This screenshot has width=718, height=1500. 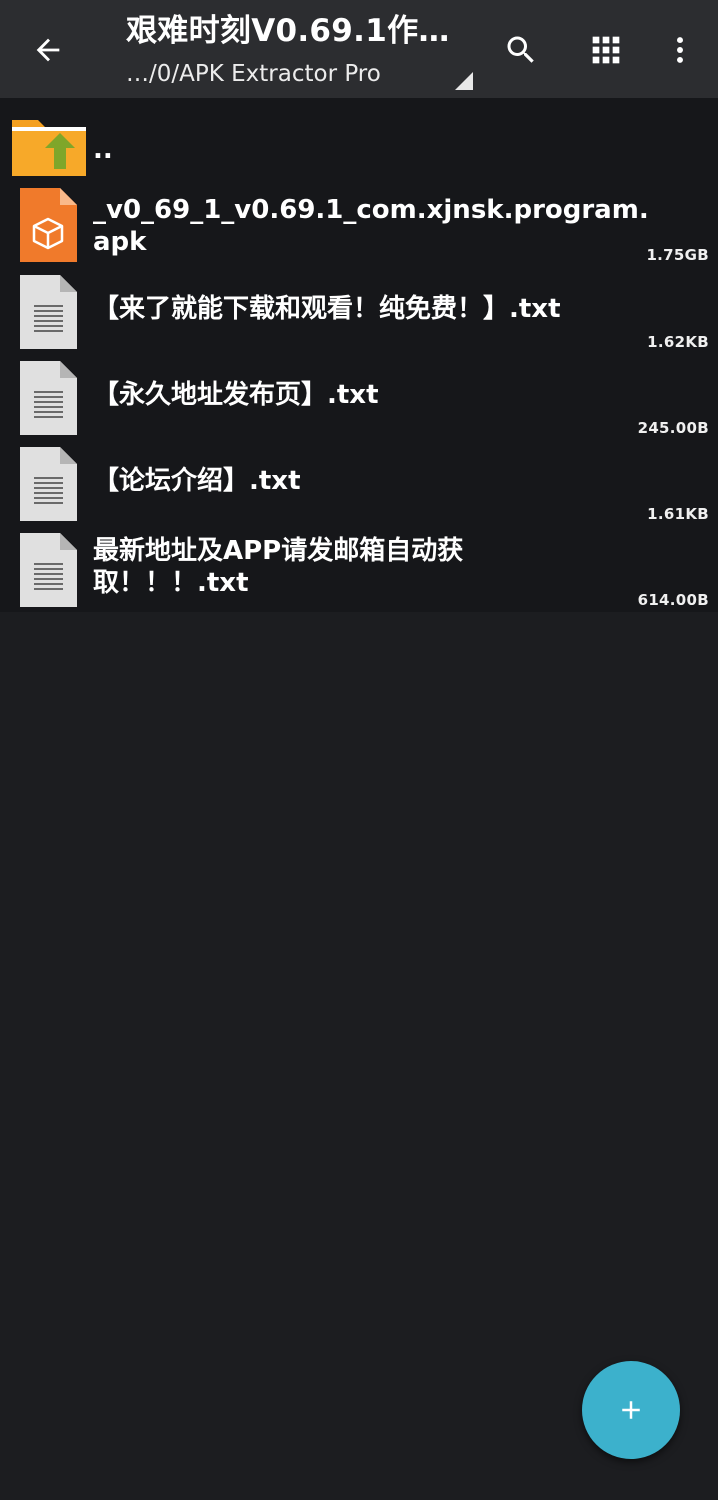 I want to click on add-icon, so click(x=631, y=1410).